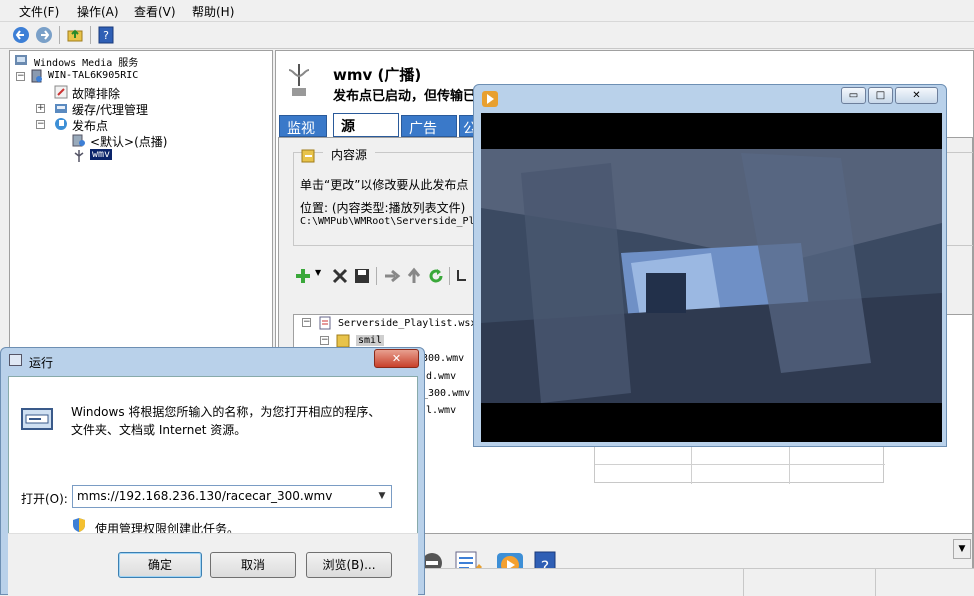  What do you see at coordinates (101, 154) in the screenshot?
I see `tree-wmv-point-label: wmv` at bounding box center [101, 154].